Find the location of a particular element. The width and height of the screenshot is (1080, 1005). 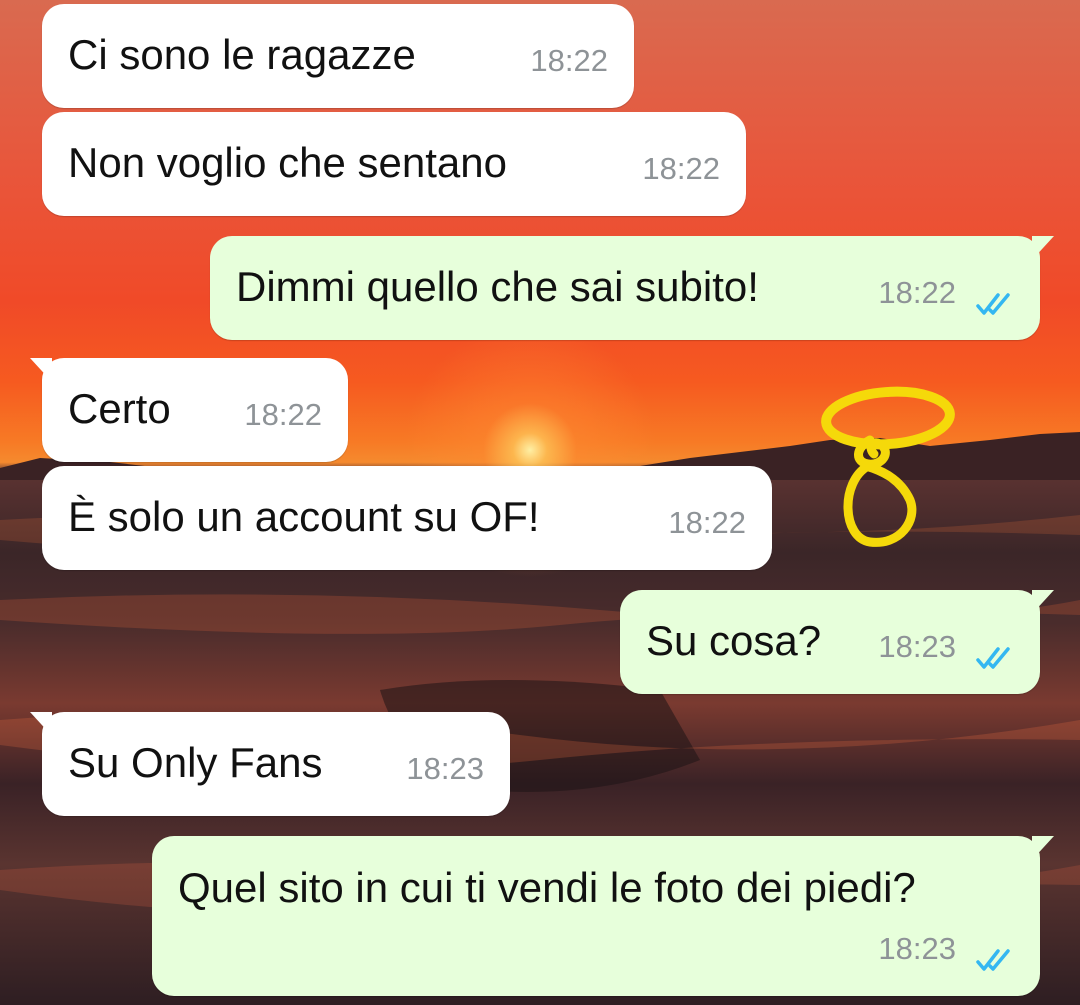

message-text: Su cosa? is located at coordinates (734, 640).